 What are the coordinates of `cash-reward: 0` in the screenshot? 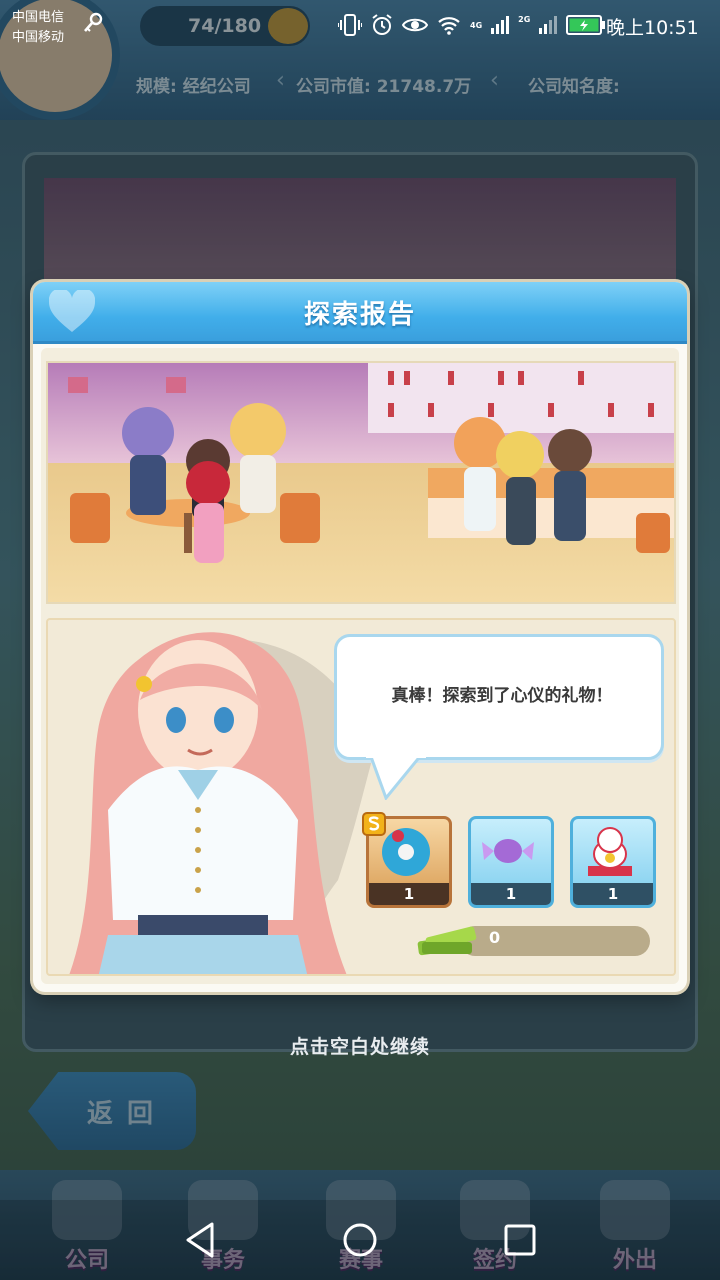 It's located at (534, 940).